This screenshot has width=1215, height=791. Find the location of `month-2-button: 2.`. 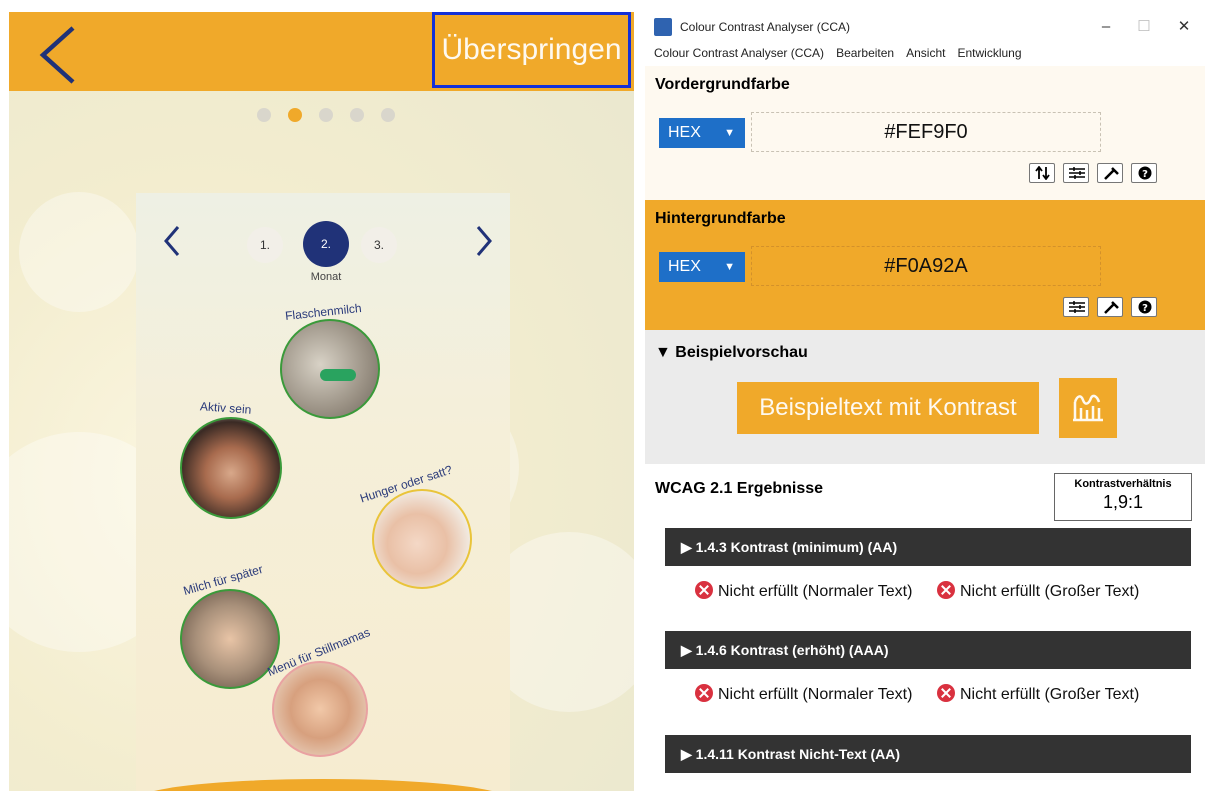

month-2-button: 2. is located at coordinates (326, 244).